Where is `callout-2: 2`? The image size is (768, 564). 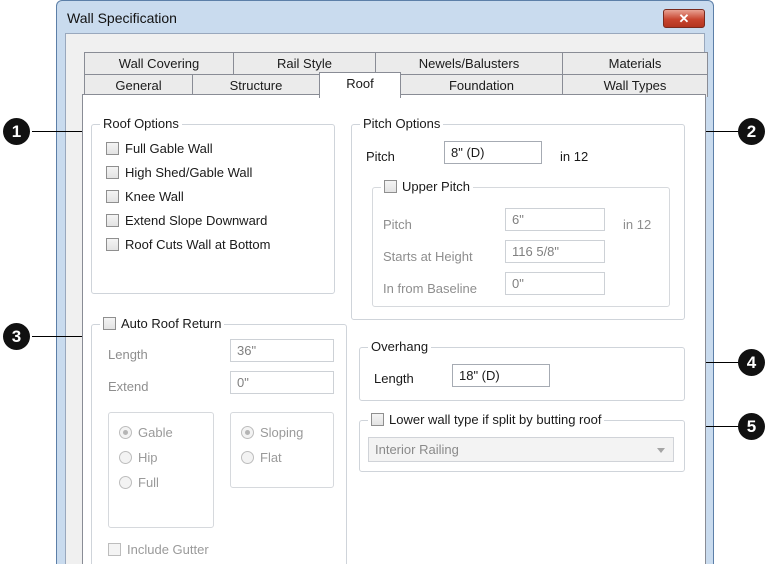 callout-2: 2 is located at coordinates (751, 131).